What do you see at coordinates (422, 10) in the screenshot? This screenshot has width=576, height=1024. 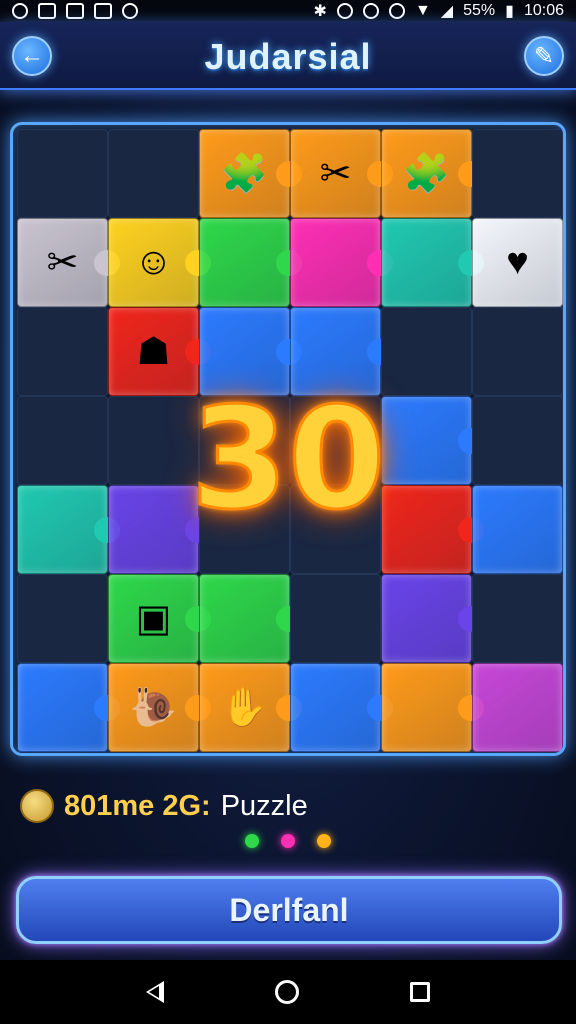 I see `wifi-icon: ▼` at bounding box center [422, 10].